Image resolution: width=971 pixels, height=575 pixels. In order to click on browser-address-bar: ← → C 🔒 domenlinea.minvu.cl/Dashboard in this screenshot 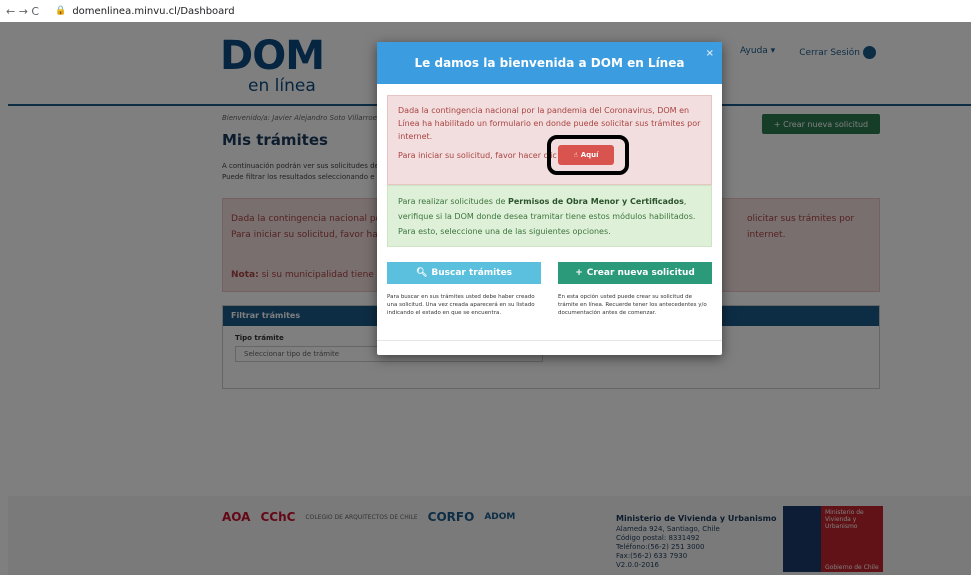, I will do `click(485, 11)`.